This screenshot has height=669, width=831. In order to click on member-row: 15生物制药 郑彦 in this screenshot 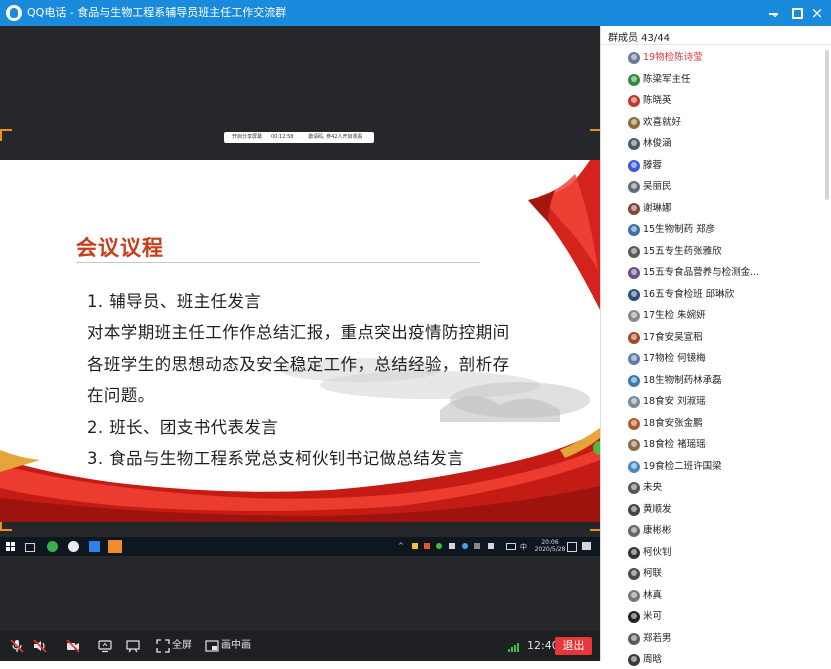, I will do `click(728, 230)`.